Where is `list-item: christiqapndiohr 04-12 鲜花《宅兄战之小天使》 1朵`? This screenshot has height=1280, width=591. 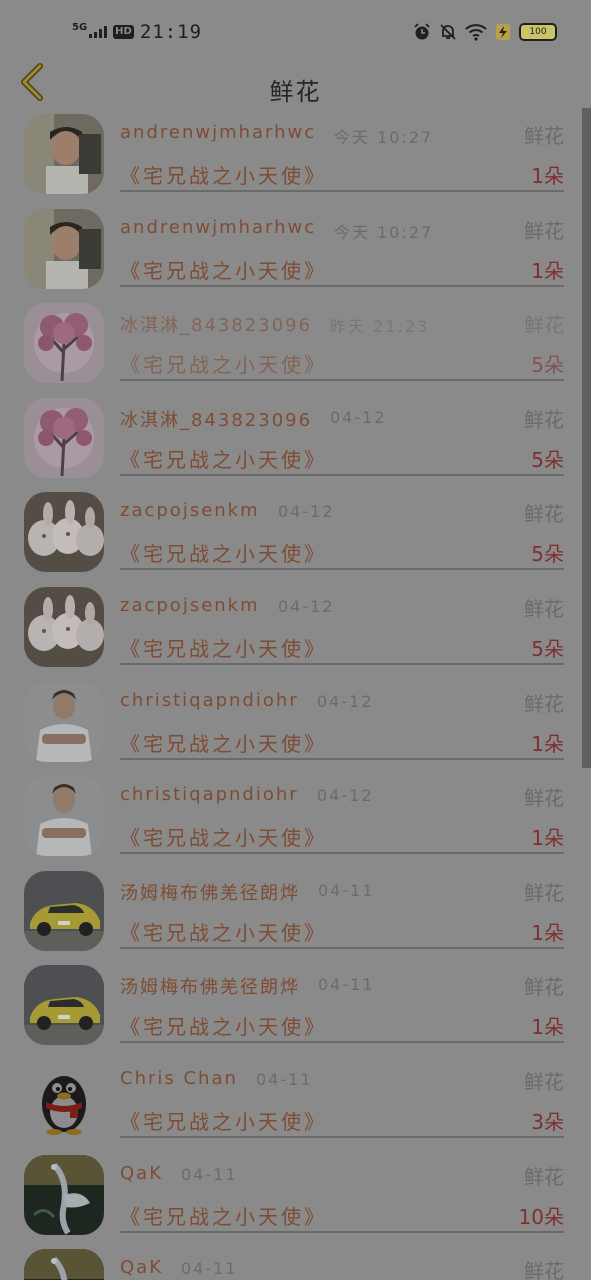
list-item: christiqapndiohr 04-12 鲜花《宅兄战之小天使》 1朵 is located at coordinates (291, 817).